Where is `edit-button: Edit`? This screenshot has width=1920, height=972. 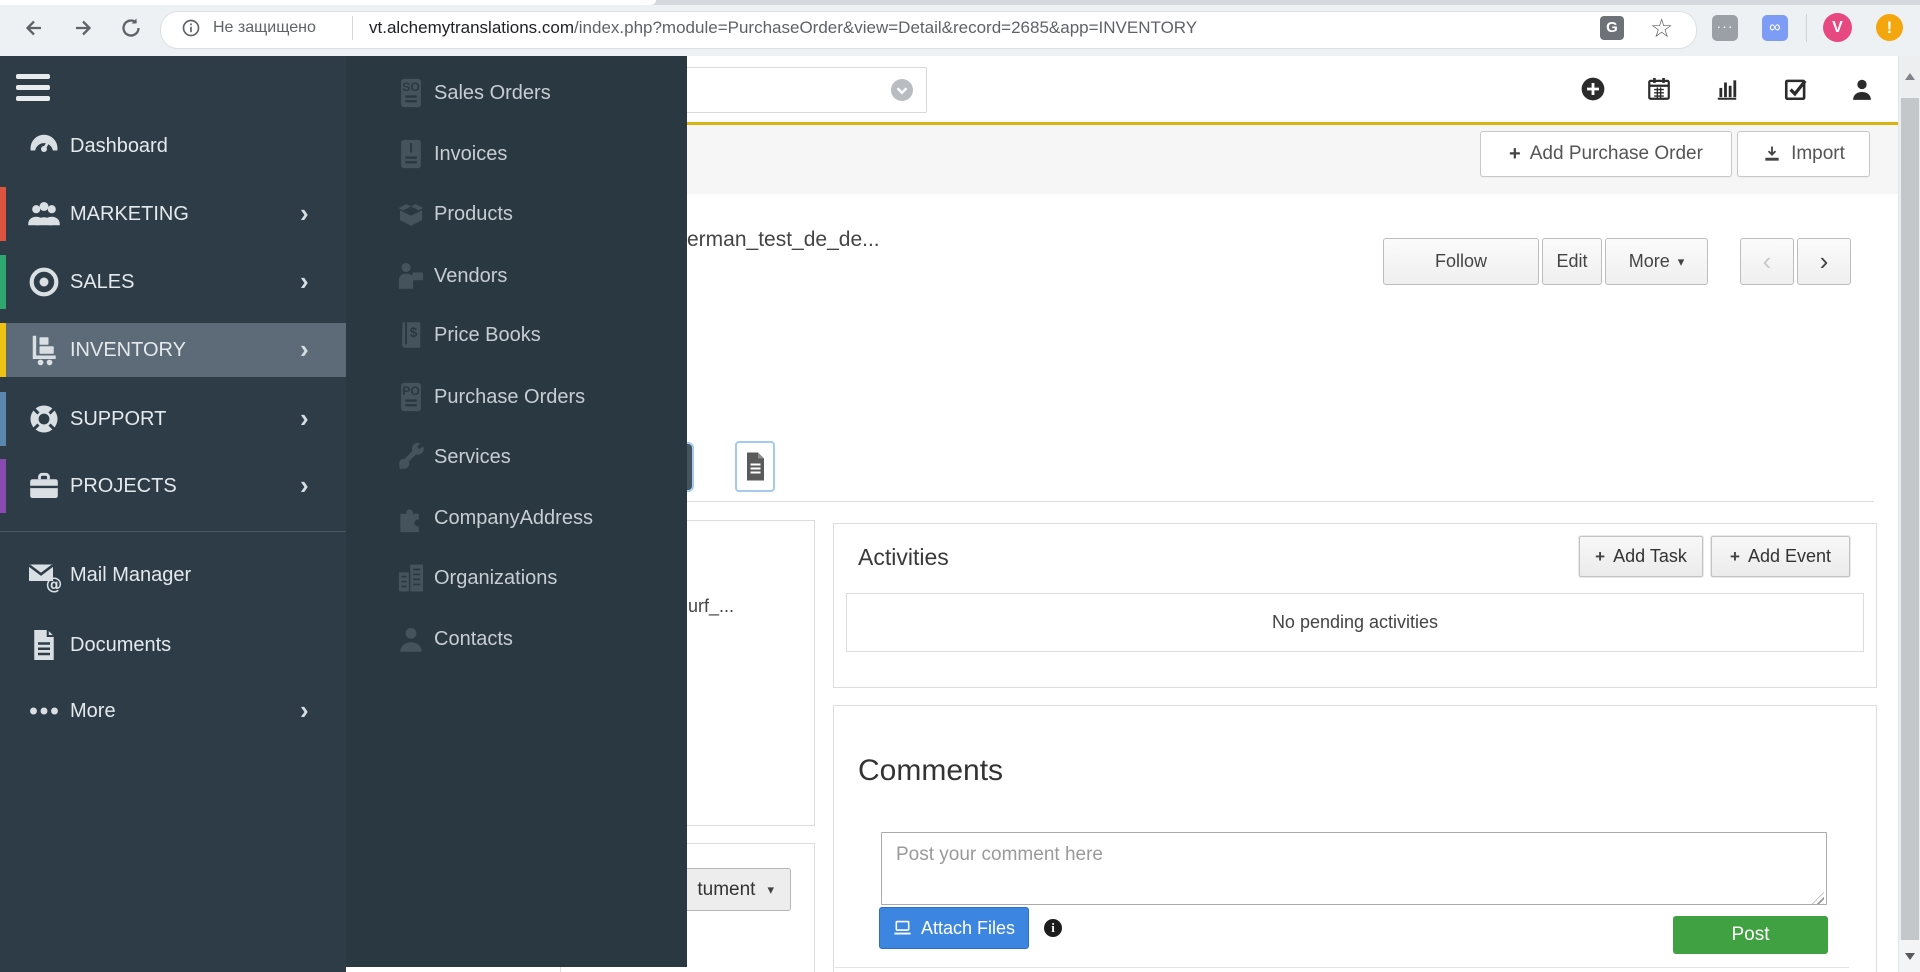 edit-button: Edit is located at coordinates (1572, 261).